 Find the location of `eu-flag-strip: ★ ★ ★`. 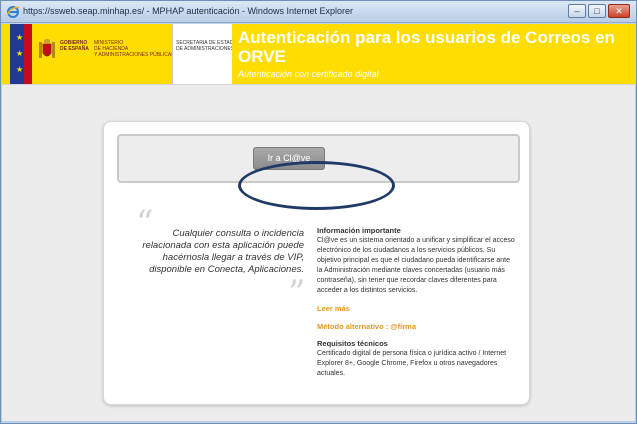

eu-flag-strip: ★ ★ ★ is located at coordinates (21, 54).